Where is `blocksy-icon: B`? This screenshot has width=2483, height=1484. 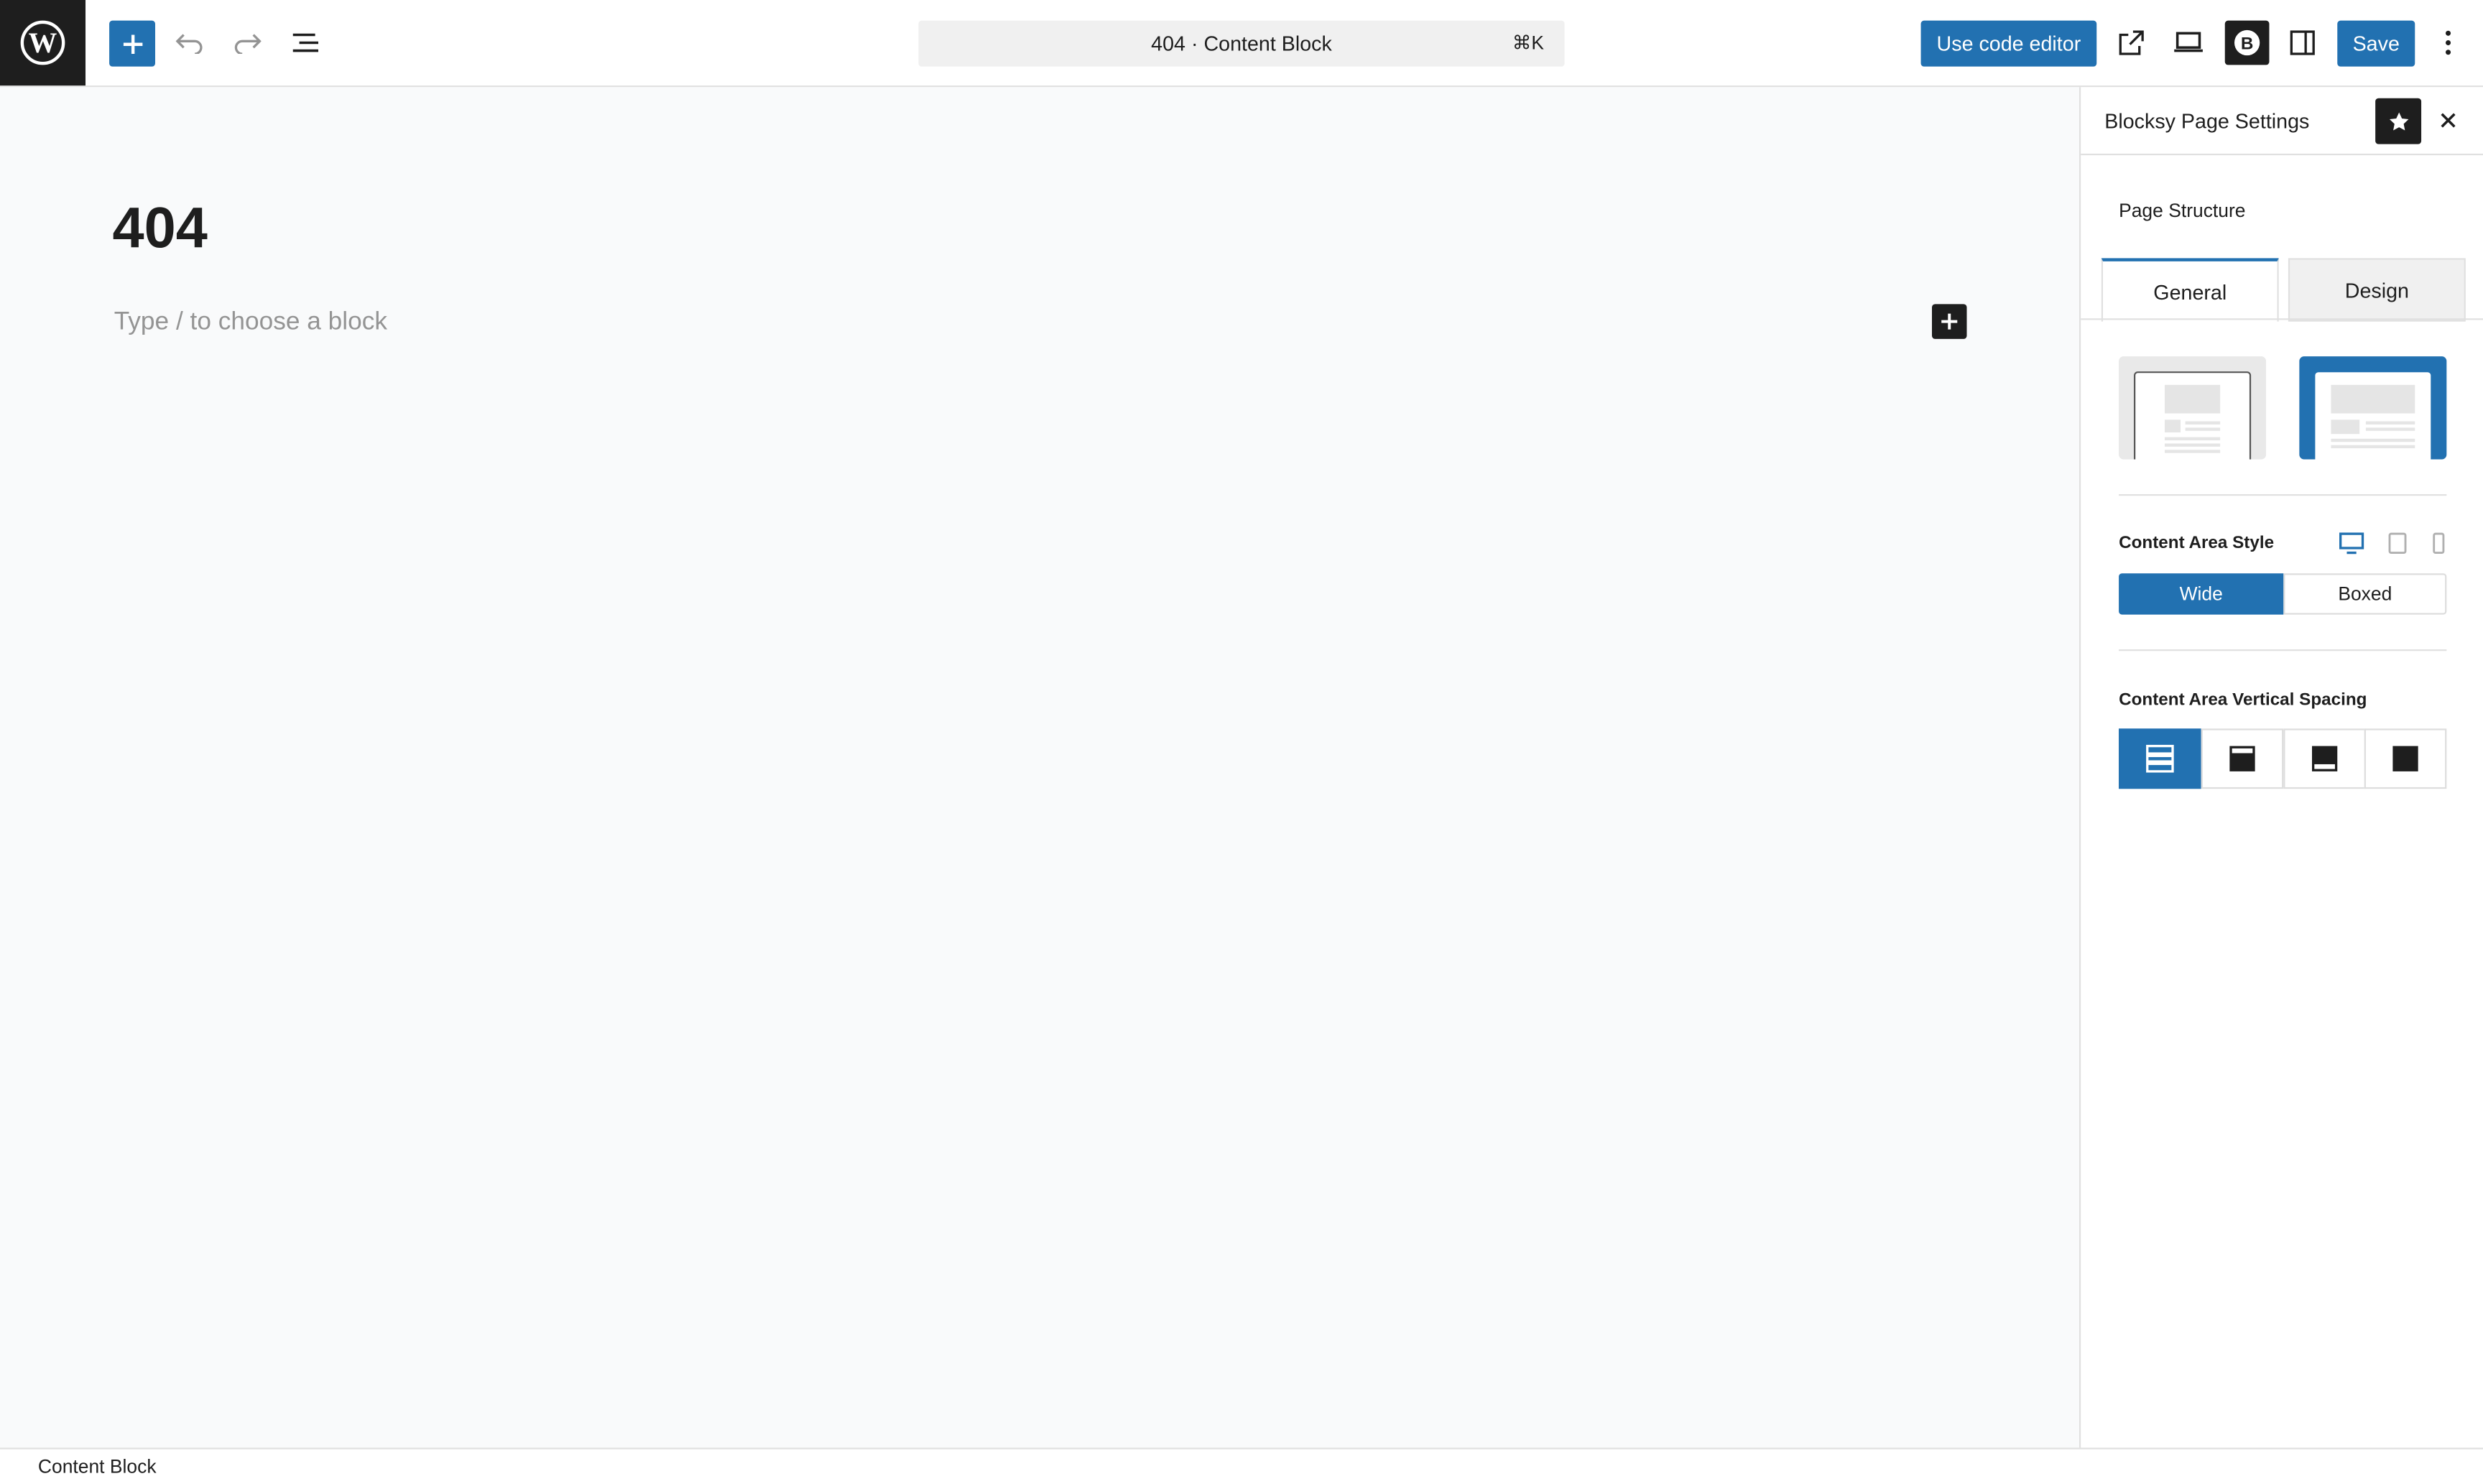
blocksy-icon: B is located at coordinates (2247, 42).